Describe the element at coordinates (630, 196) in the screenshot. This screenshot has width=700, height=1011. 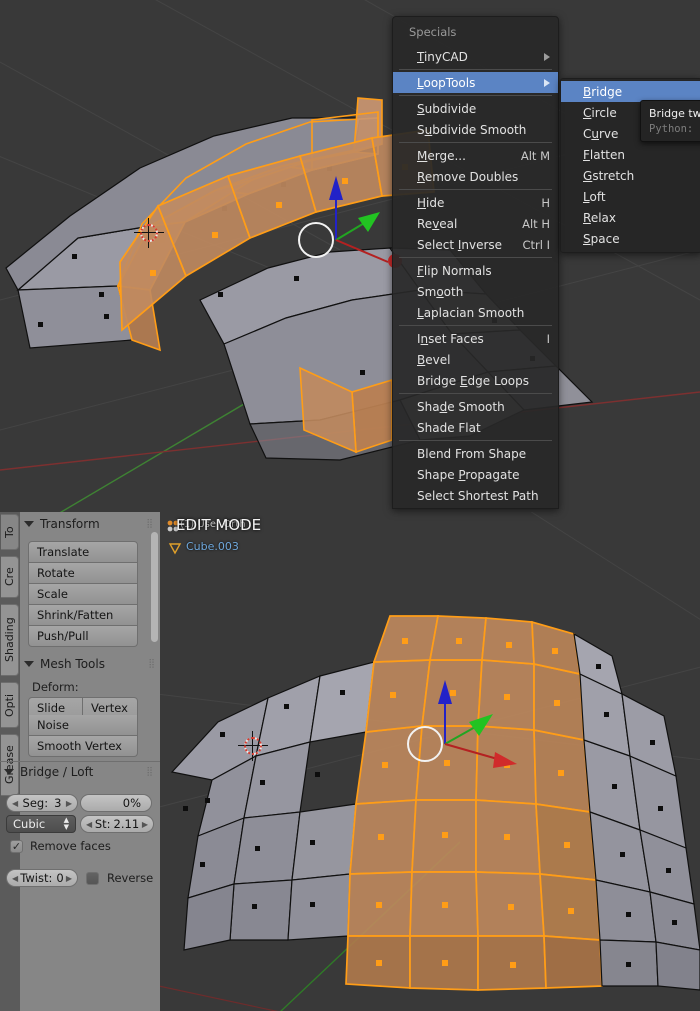
I see `menu-item-loft: Loft` at that location.